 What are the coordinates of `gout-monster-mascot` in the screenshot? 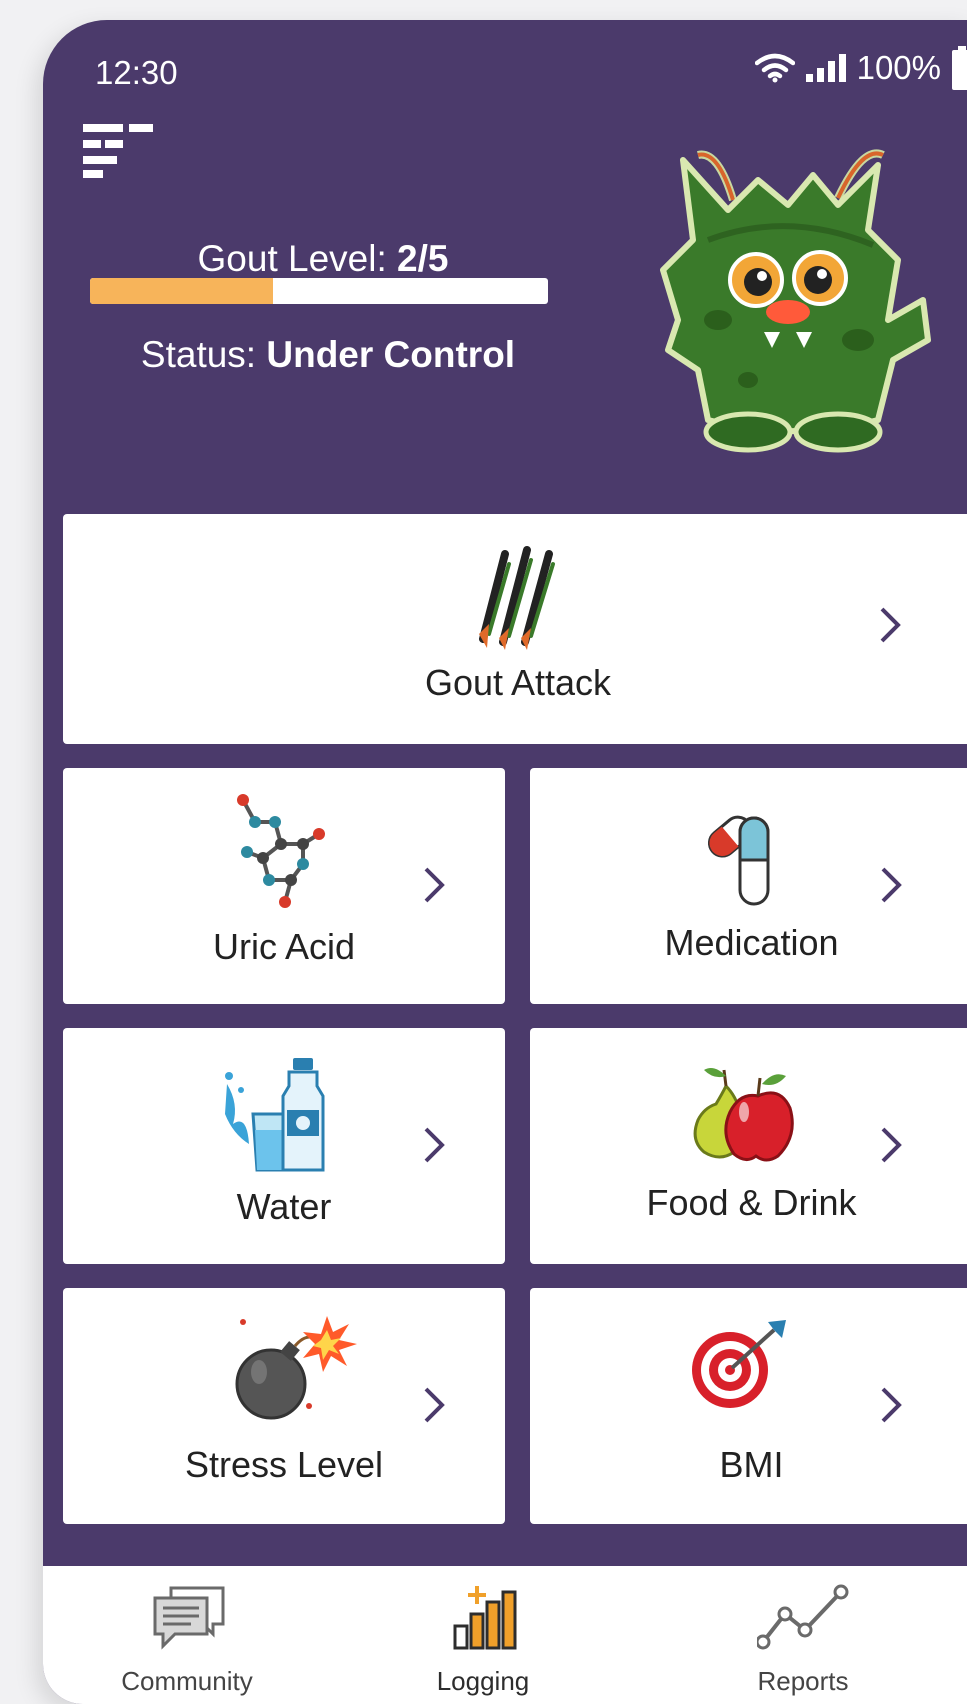 It's located at (795, 301).